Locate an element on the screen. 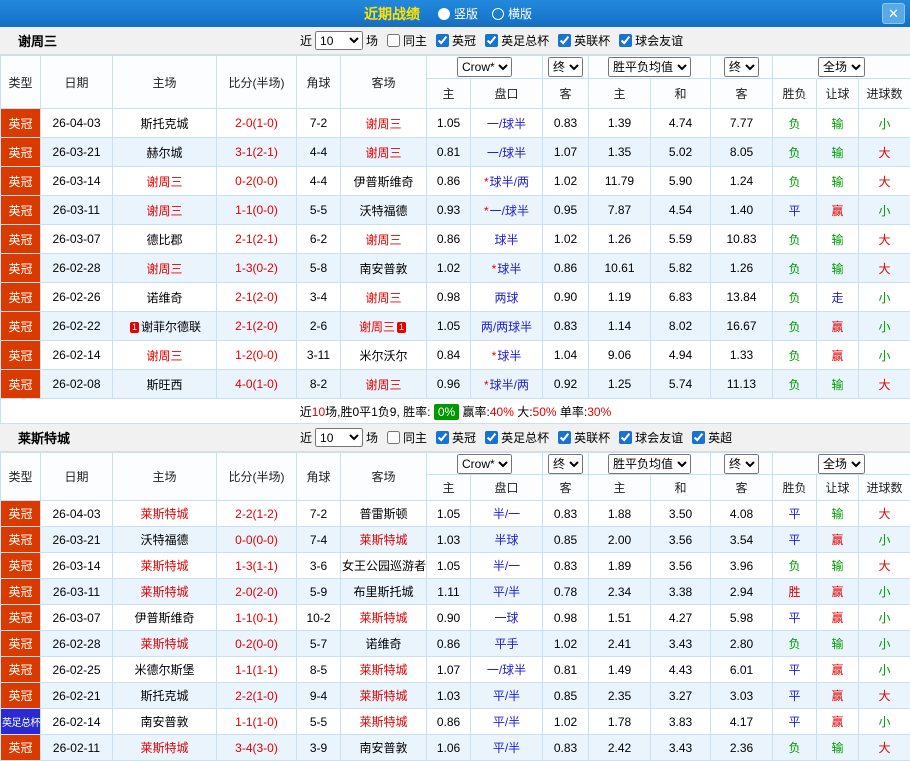  asian-home-odds: 0.84 is located at coordinates (449, 355).